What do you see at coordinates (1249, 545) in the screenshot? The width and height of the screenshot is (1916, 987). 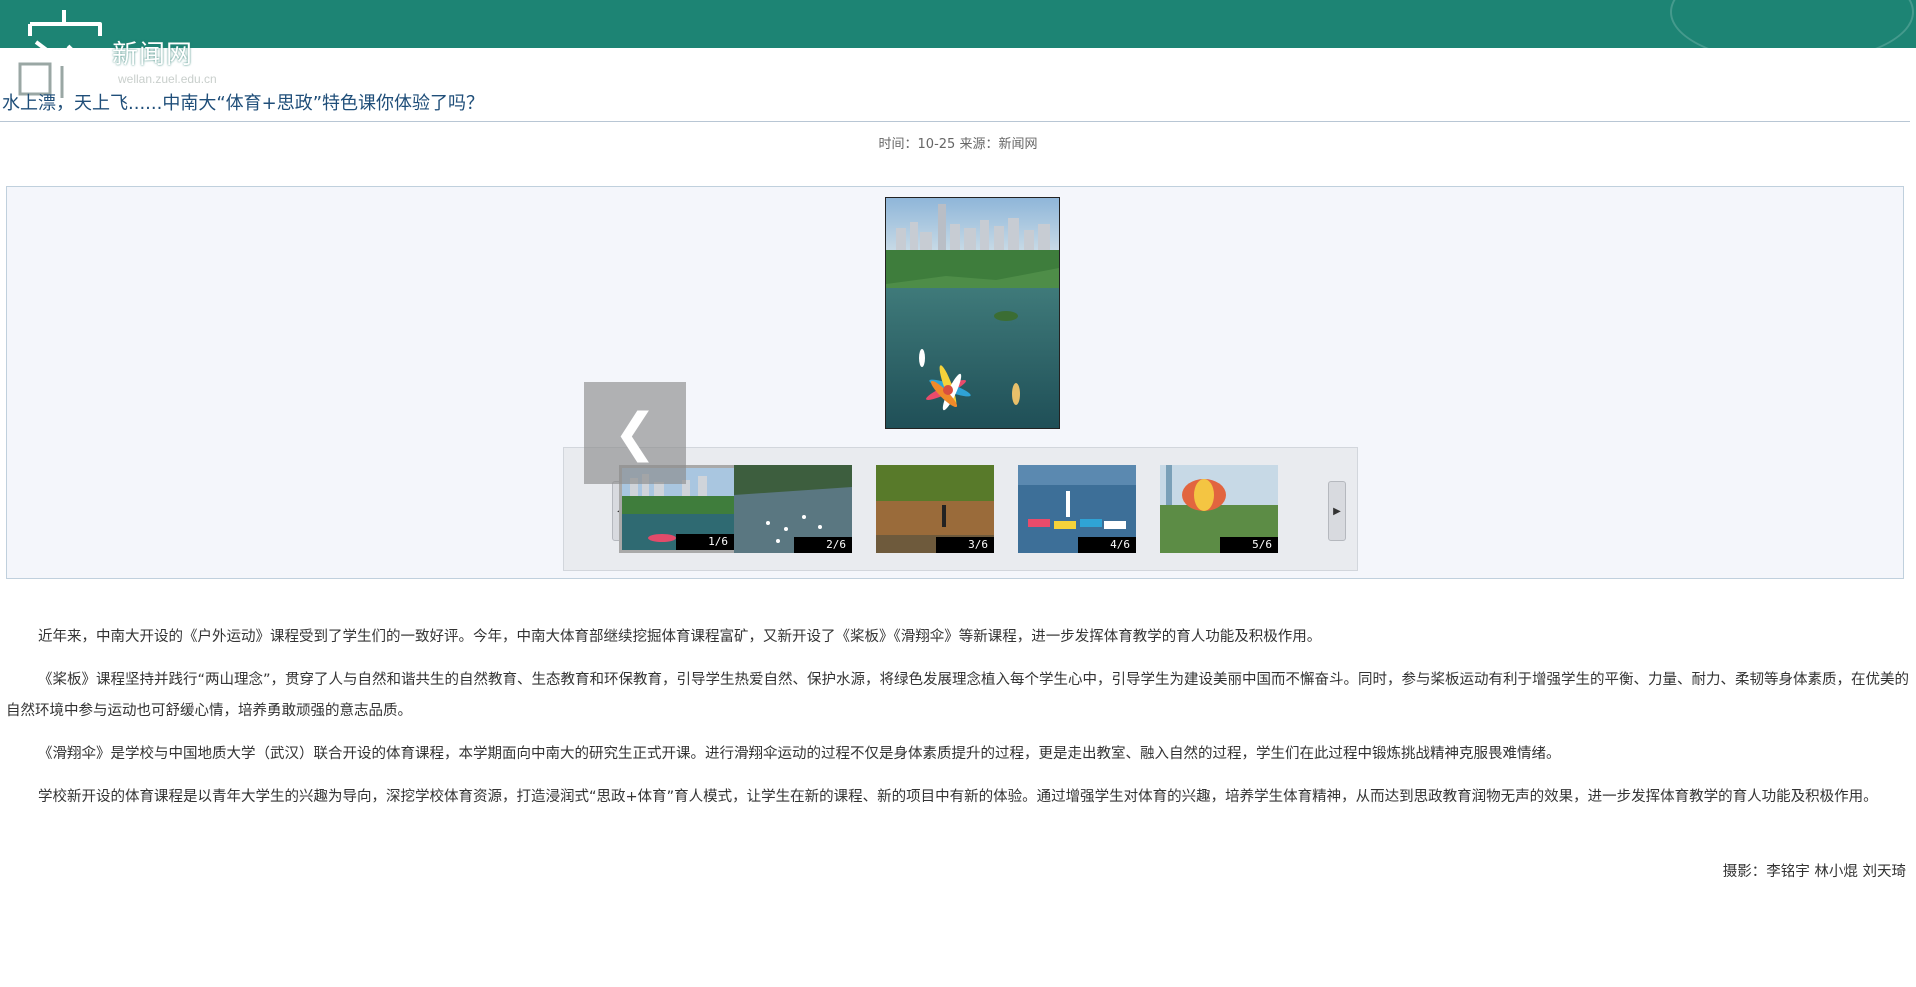 I see `thumbnail-counter: 5/6` at bounding box center [1249, 545].